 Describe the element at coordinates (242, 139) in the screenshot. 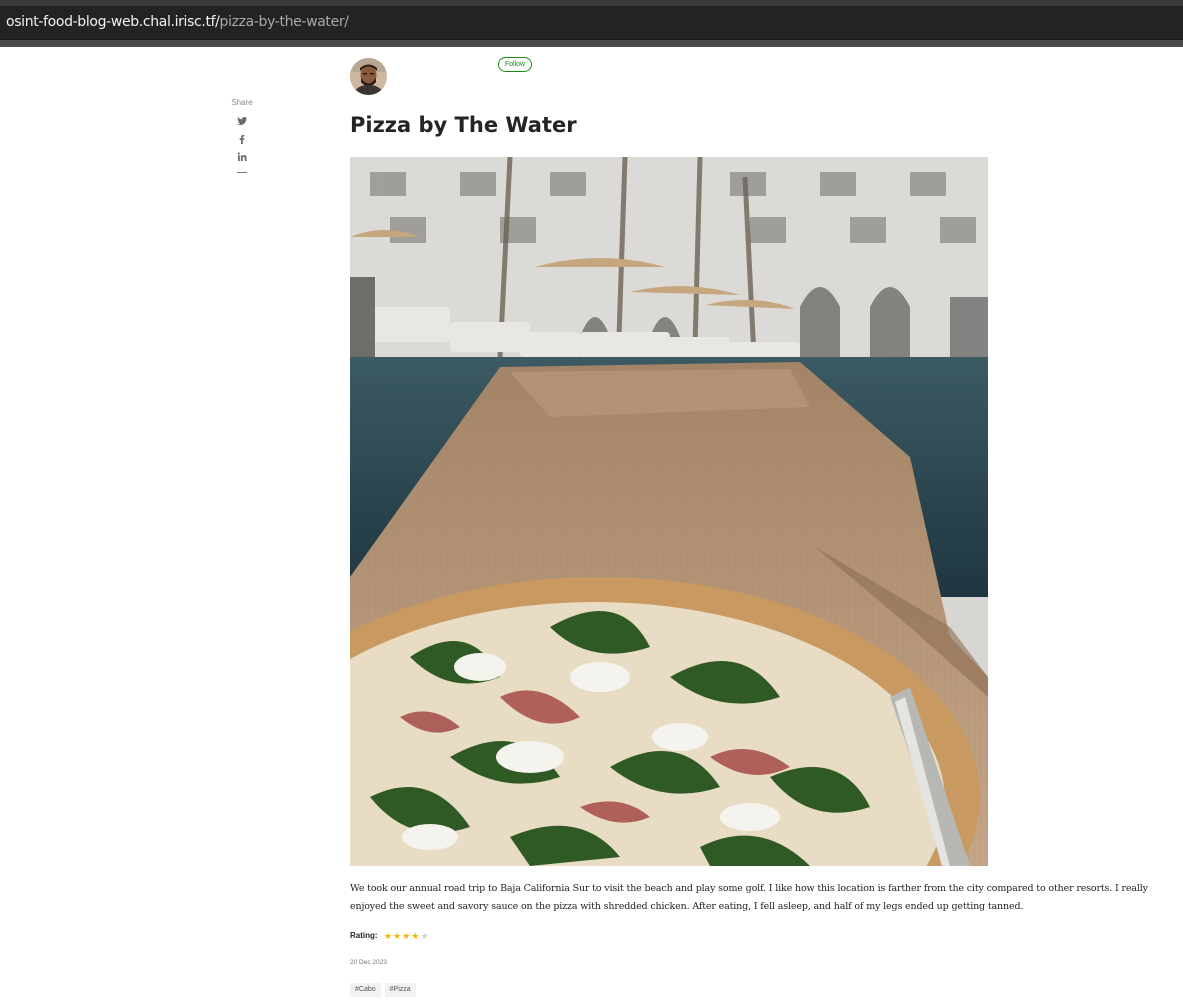

I see `facebook-icon` at that location.